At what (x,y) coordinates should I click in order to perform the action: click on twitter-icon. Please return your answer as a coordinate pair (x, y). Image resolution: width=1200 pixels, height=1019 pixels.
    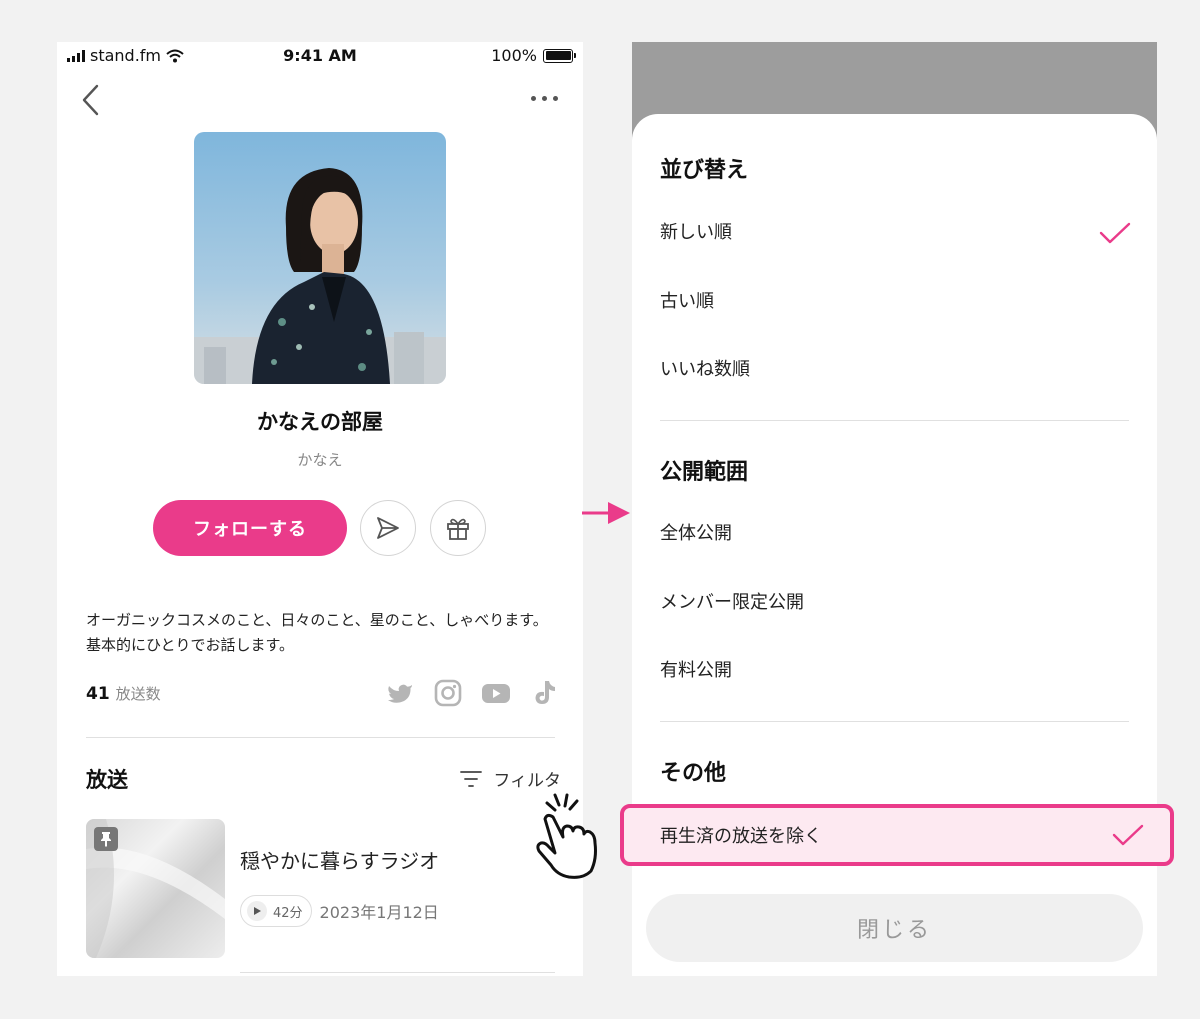
    Looking at the image, I should click on (400, 693).